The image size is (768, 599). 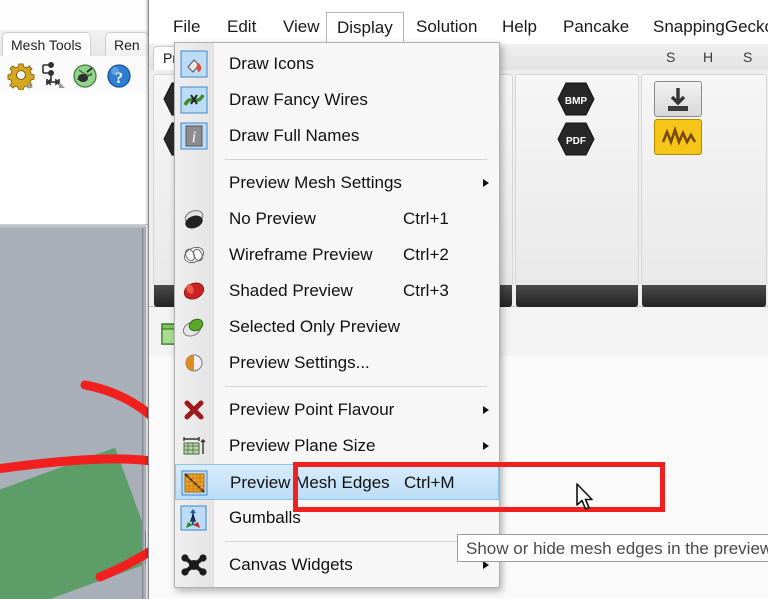 I want to click on menu-view: View, so click(x=301, y=27).